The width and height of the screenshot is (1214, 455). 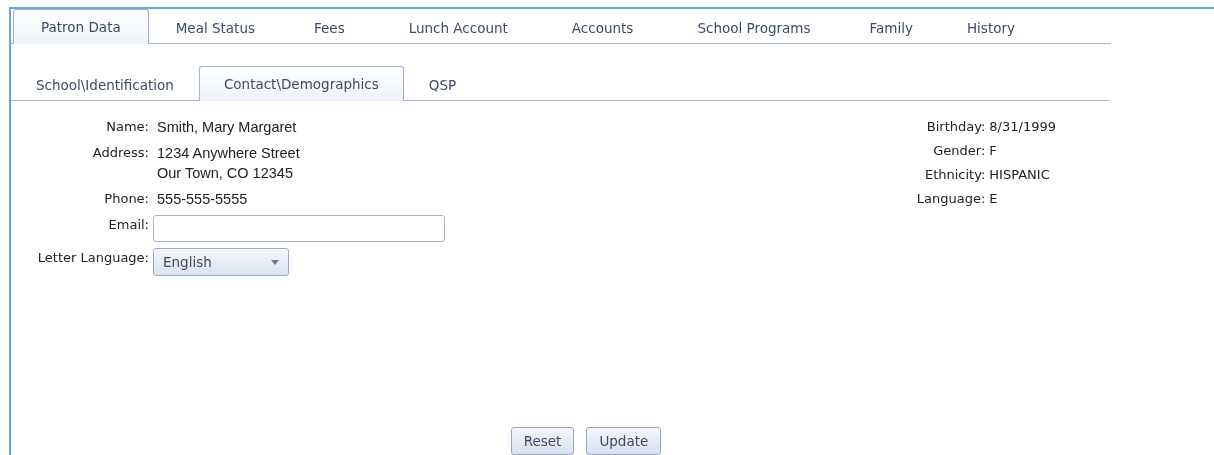 What do you see at coordinates (229, 153) in the screenshot?
I see `field-value: 1234 Anywhere Street` at bounding box center [229, 153].